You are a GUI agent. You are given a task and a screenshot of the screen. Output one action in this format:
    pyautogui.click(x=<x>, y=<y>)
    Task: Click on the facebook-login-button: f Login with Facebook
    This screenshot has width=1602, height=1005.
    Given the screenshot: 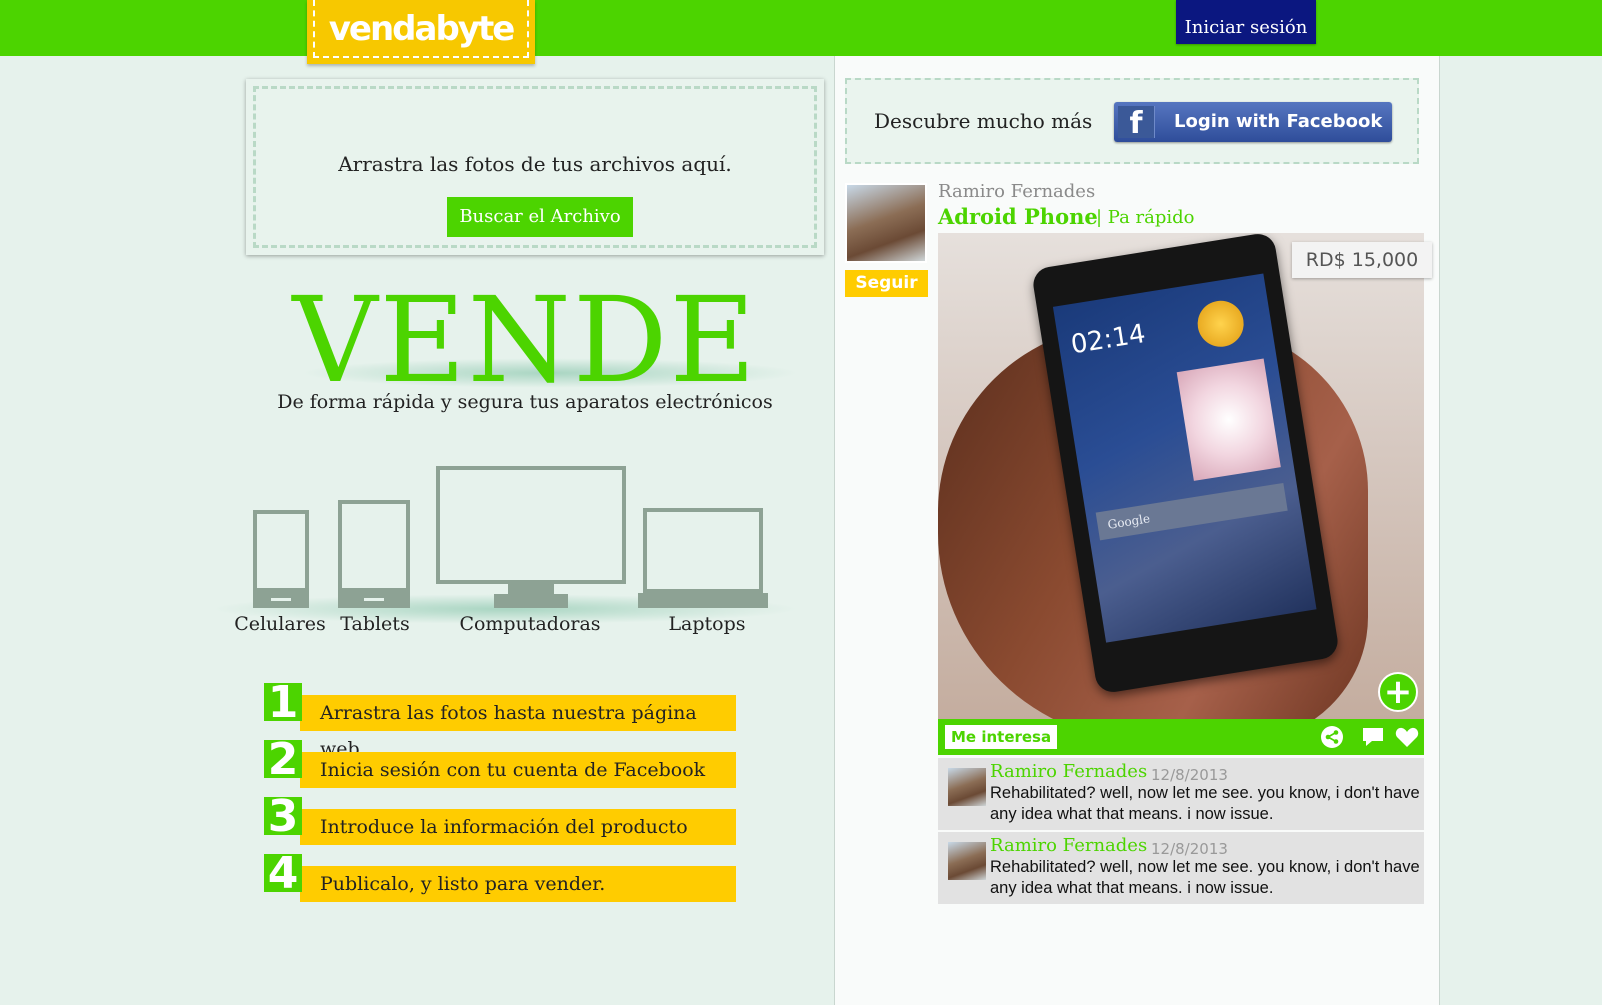 What is the action you would take?
    pyautogui.click(x=1253, y=122)
    